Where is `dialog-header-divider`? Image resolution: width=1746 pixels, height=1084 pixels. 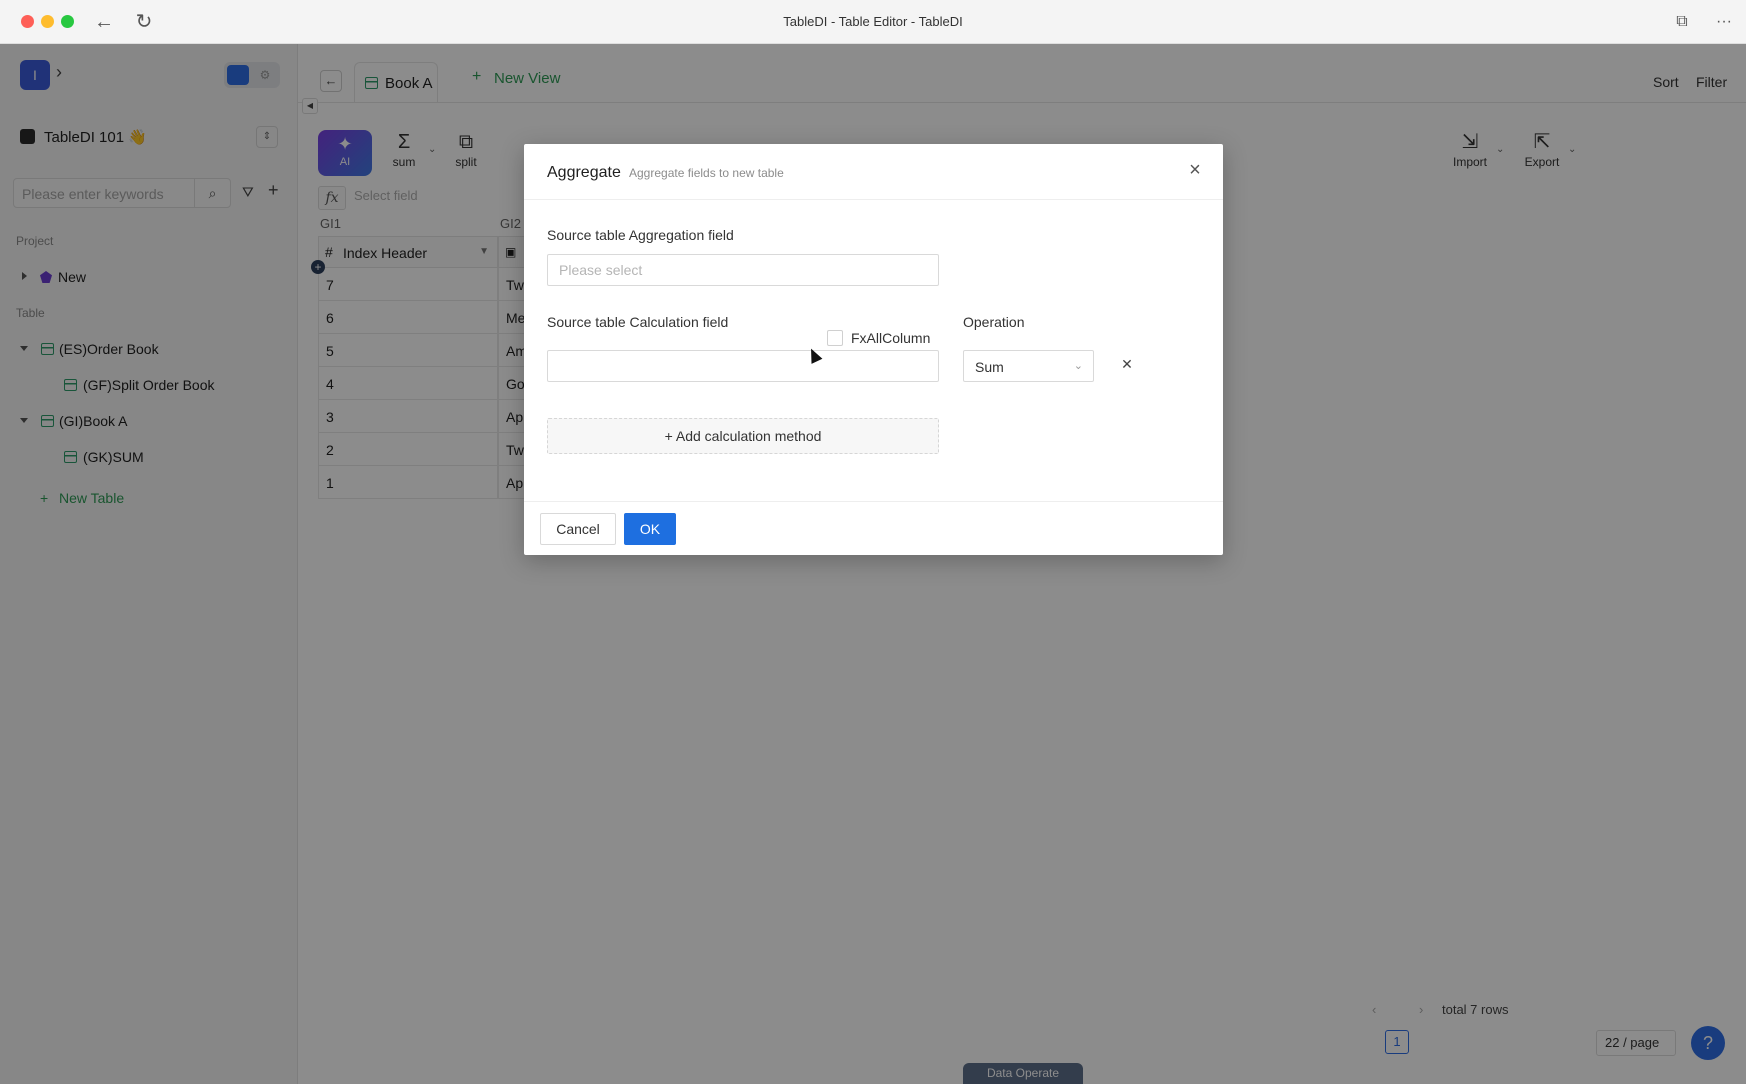 dialog-header-divider is located at coordinates (873, 199).